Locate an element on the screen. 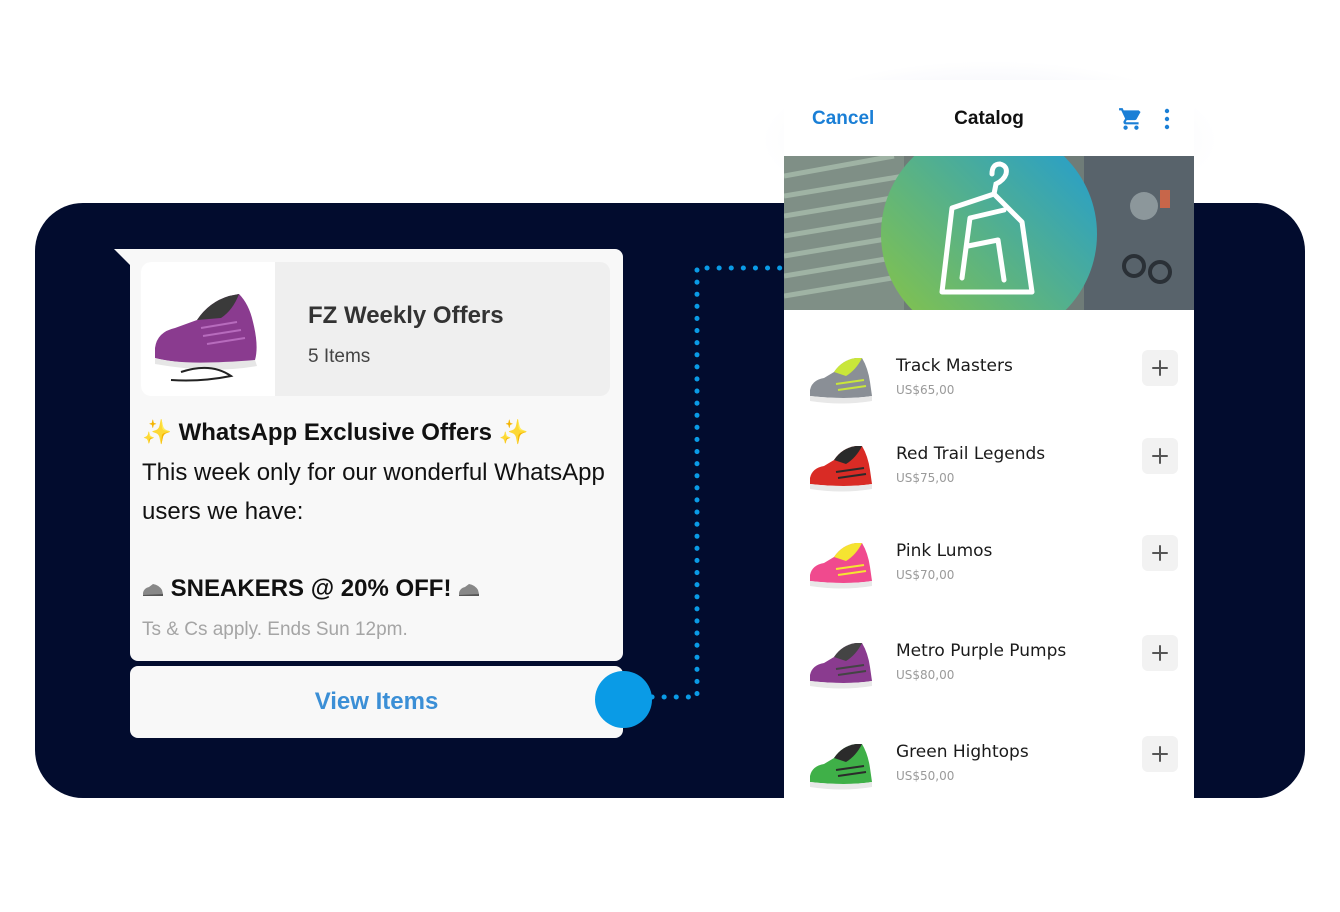  promo-text: SNEAKERS @ 20% OFF! is located at coordinates (311, 588).